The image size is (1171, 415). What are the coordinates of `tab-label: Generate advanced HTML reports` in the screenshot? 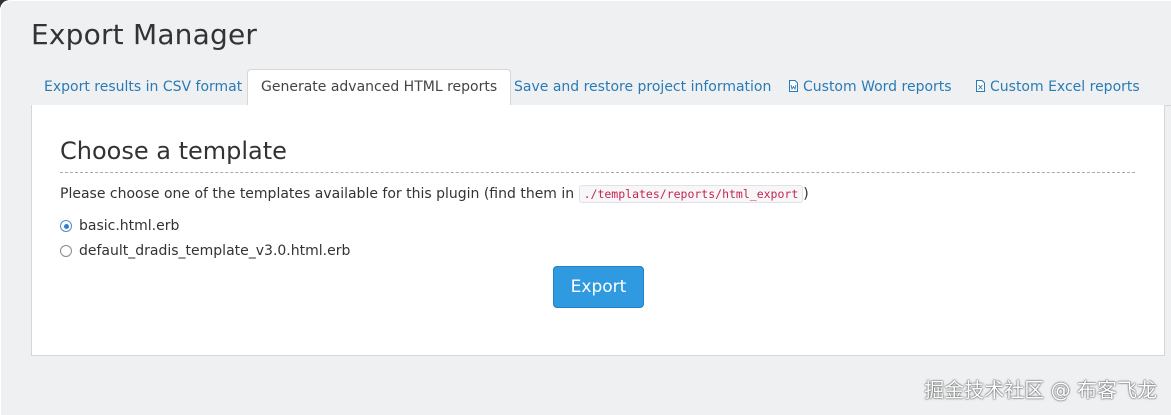 It's located at (379, 87).